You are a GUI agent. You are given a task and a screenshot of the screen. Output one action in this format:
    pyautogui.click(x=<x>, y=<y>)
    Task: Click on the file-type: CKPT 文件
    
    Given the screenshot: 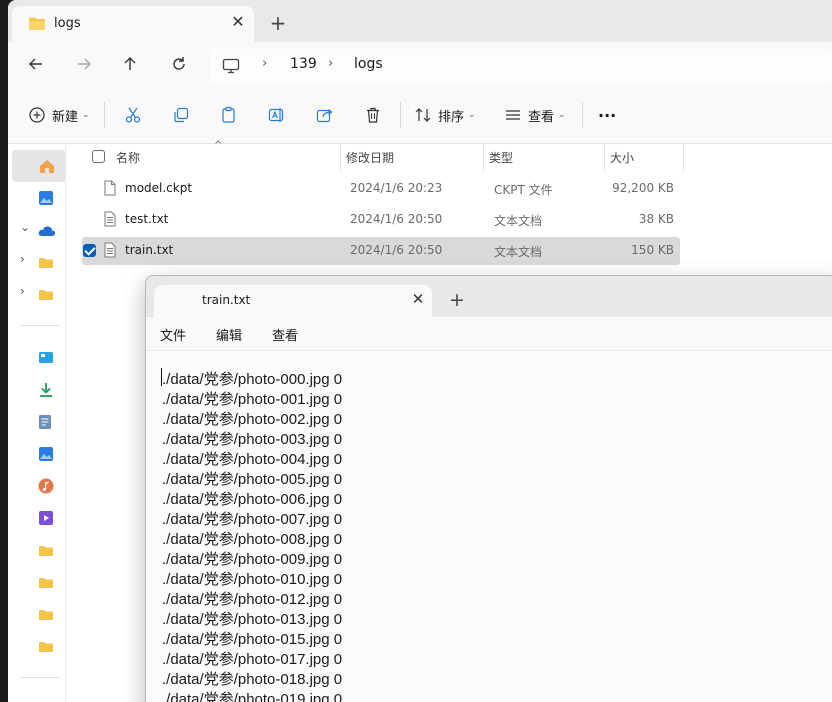 What is the action you would take?
    pyautogui.click(x=523, y=190)
    